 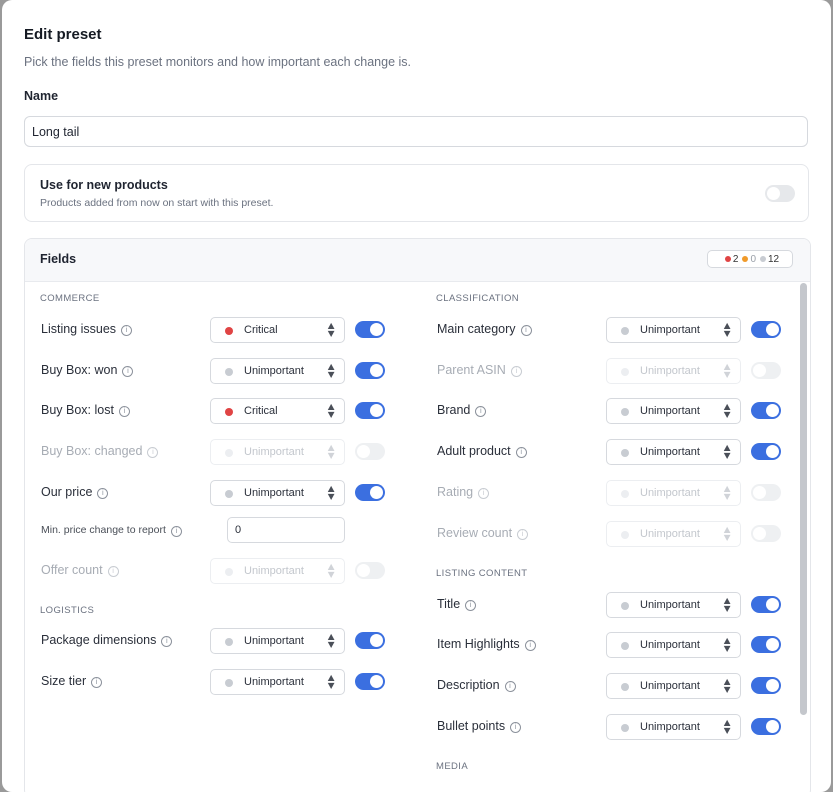 I want to click on fields-header: Fields 2 0 12, so click(x=417, y=260).